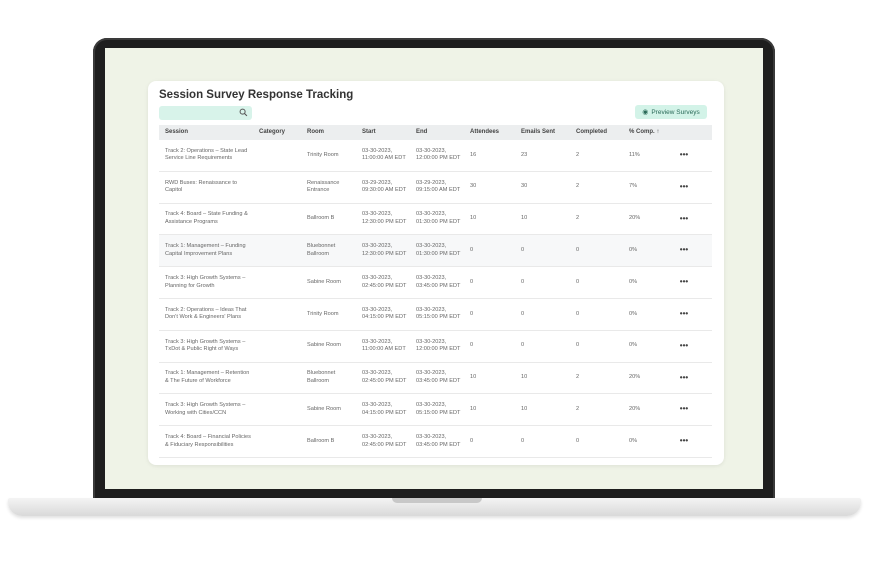 This screenshot has height=564, width=869. I want to click on search-icon, so click(243, 112).